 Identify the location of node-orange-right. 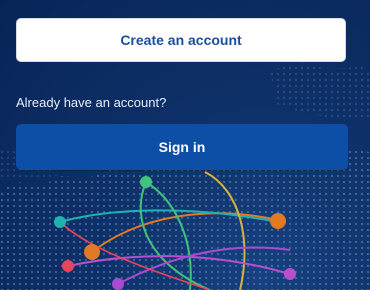
(278, 221).